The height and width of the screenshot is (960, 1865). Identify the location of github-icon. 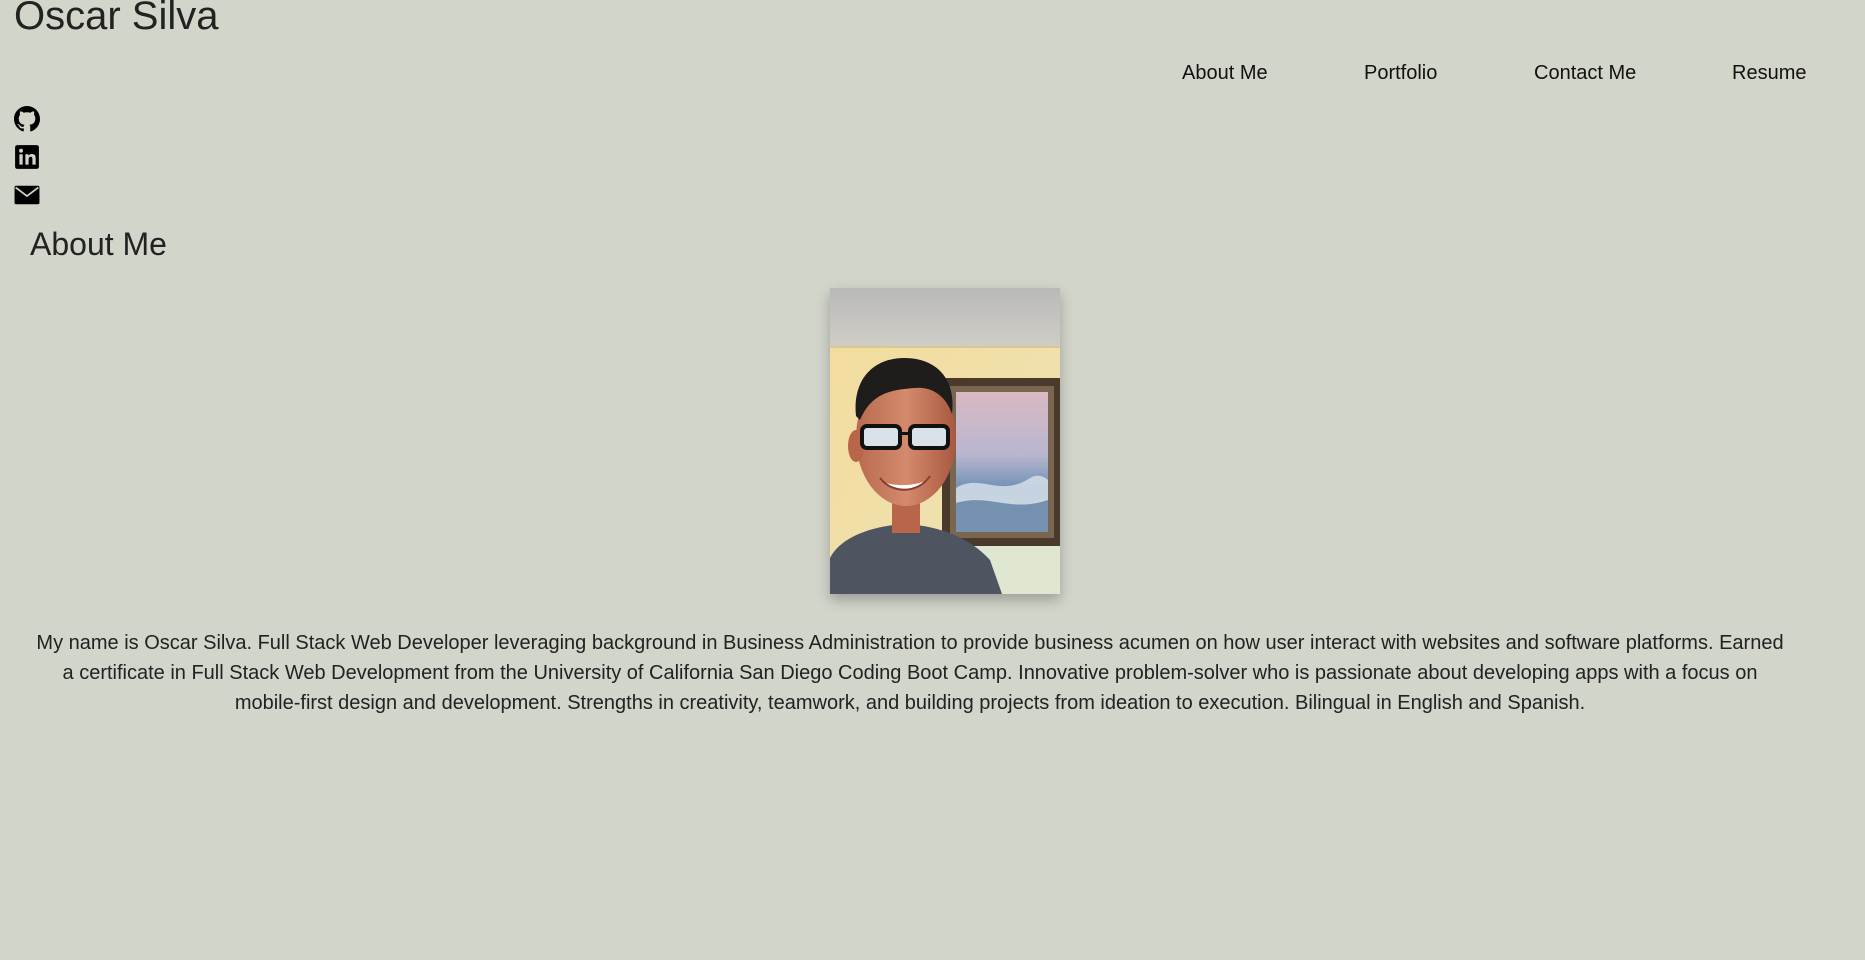
(27, 119).